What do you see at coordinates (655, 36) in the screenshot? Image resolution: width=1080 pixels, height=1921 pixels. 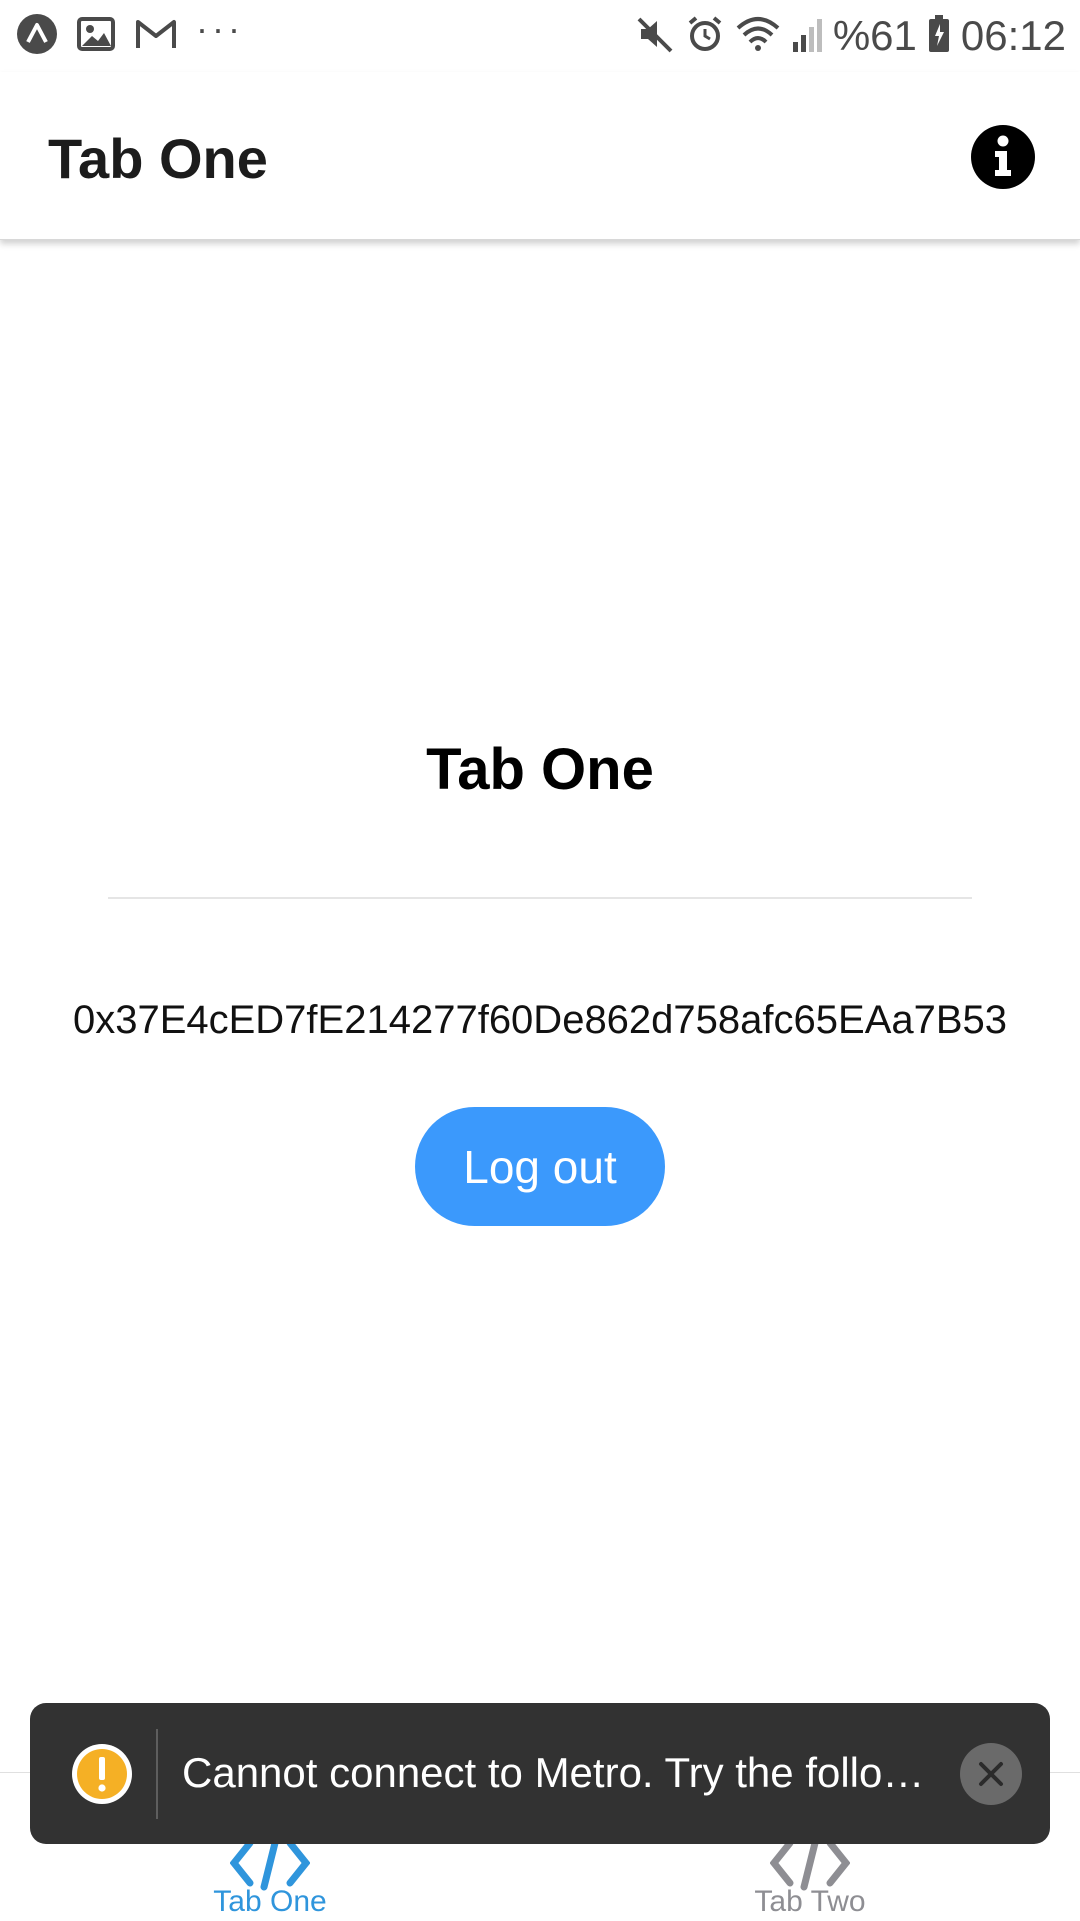 I see `mute-icon` at bounding box center [655, 36].